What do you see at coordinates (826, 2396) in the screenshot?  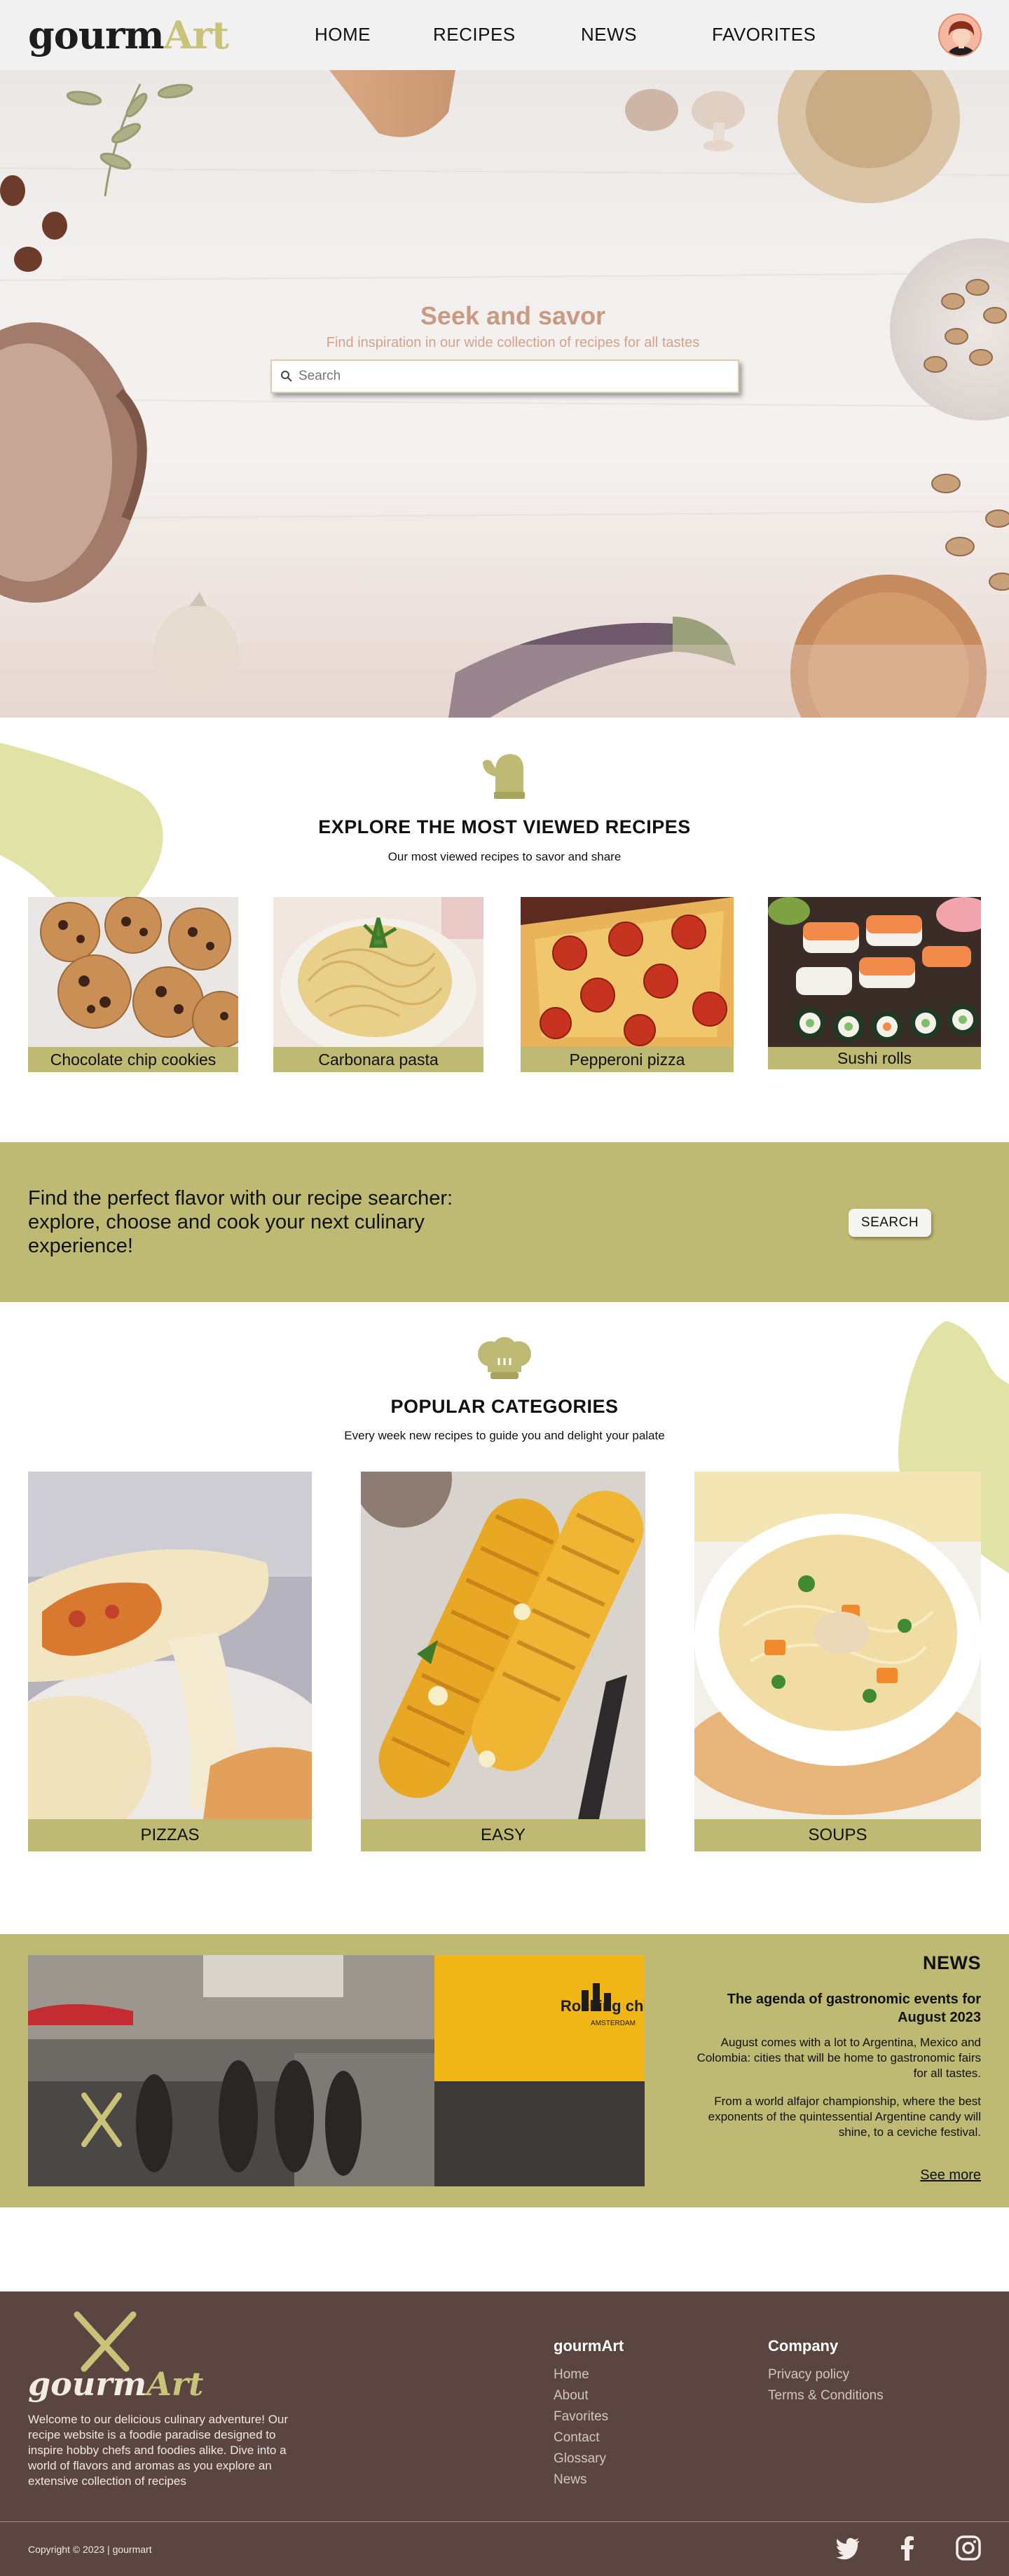 I see `footer-link-terms: Terms & Conditions` at bounding box center [826, 2396].